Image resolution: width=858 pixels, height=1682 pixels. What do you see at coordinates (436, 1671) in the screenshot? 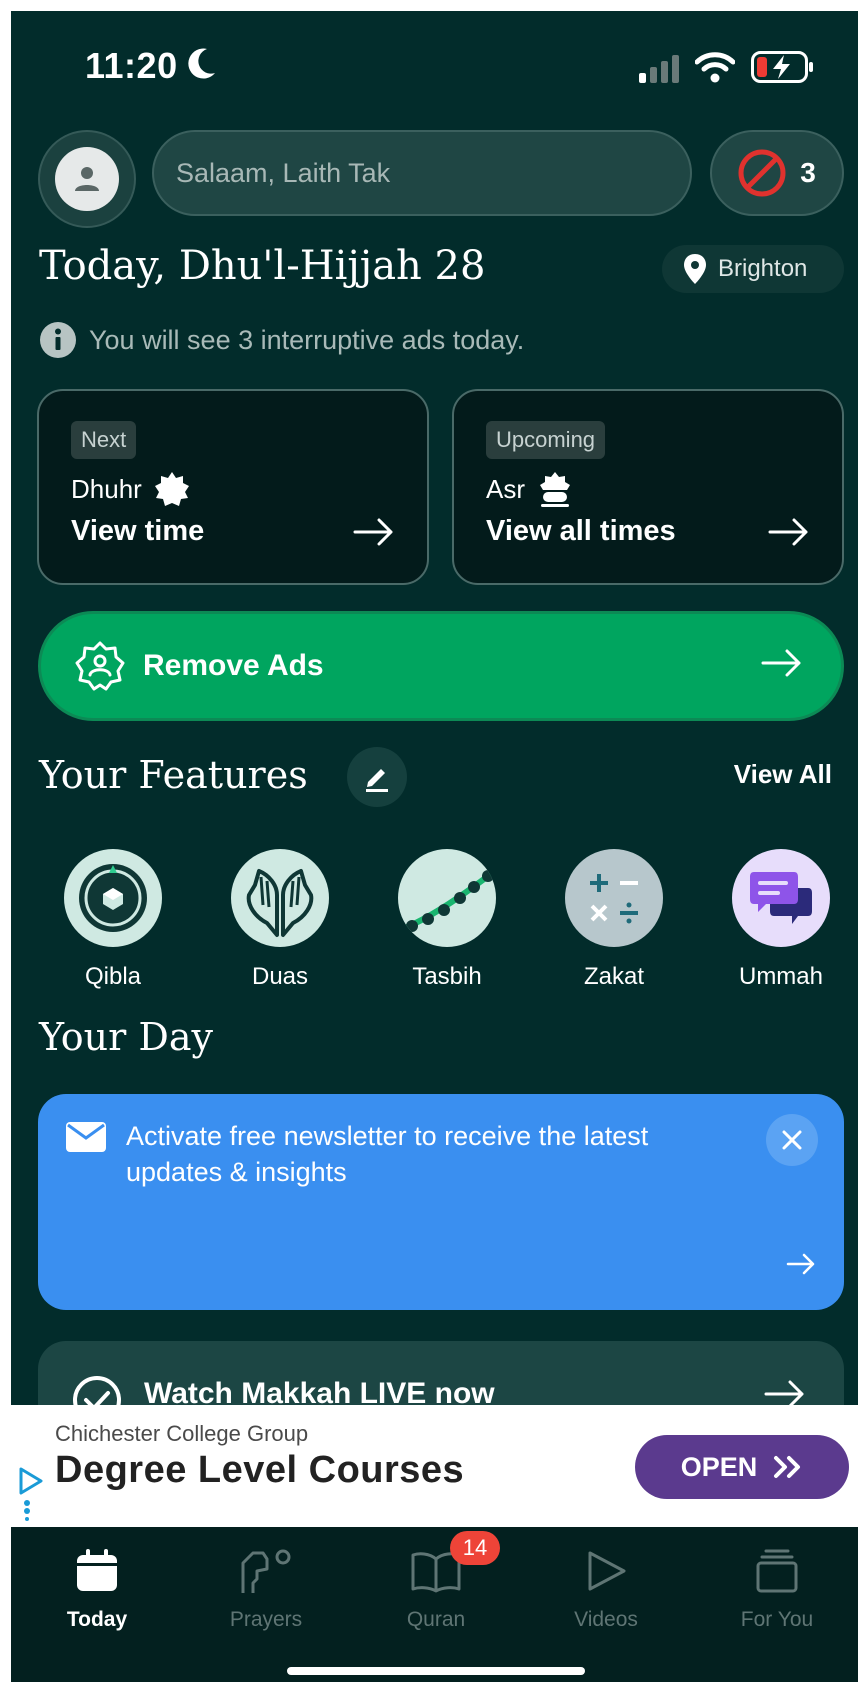
I see `home-indicator` at bounding box center [436, 1671].